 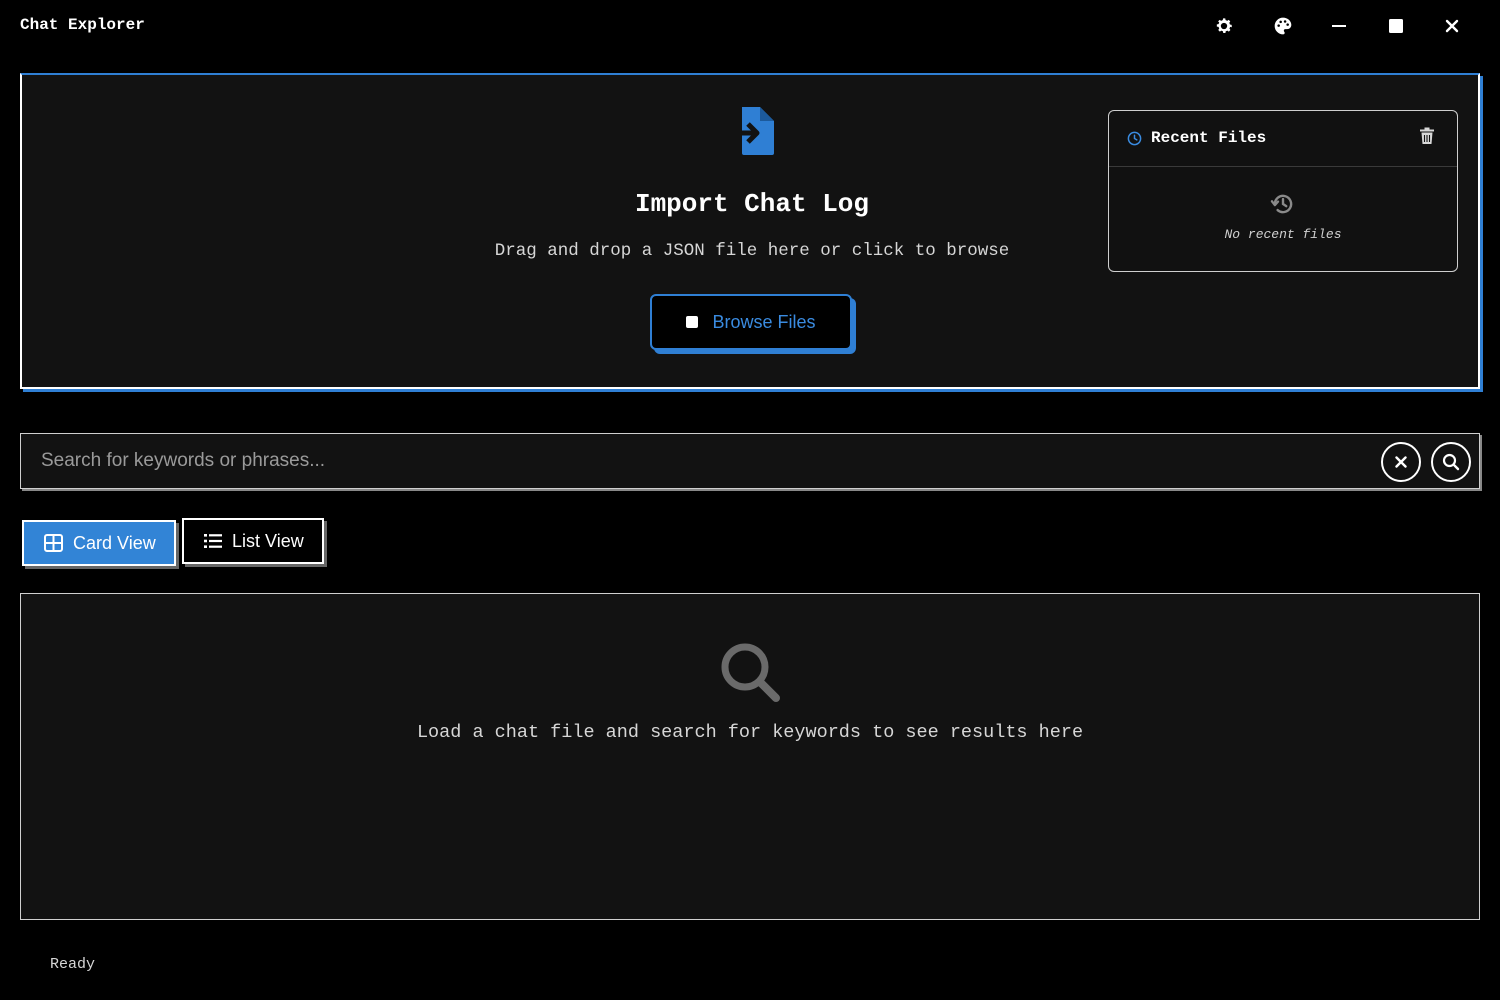 I want to click on maximize-icon, so click(x=1396, y=26).